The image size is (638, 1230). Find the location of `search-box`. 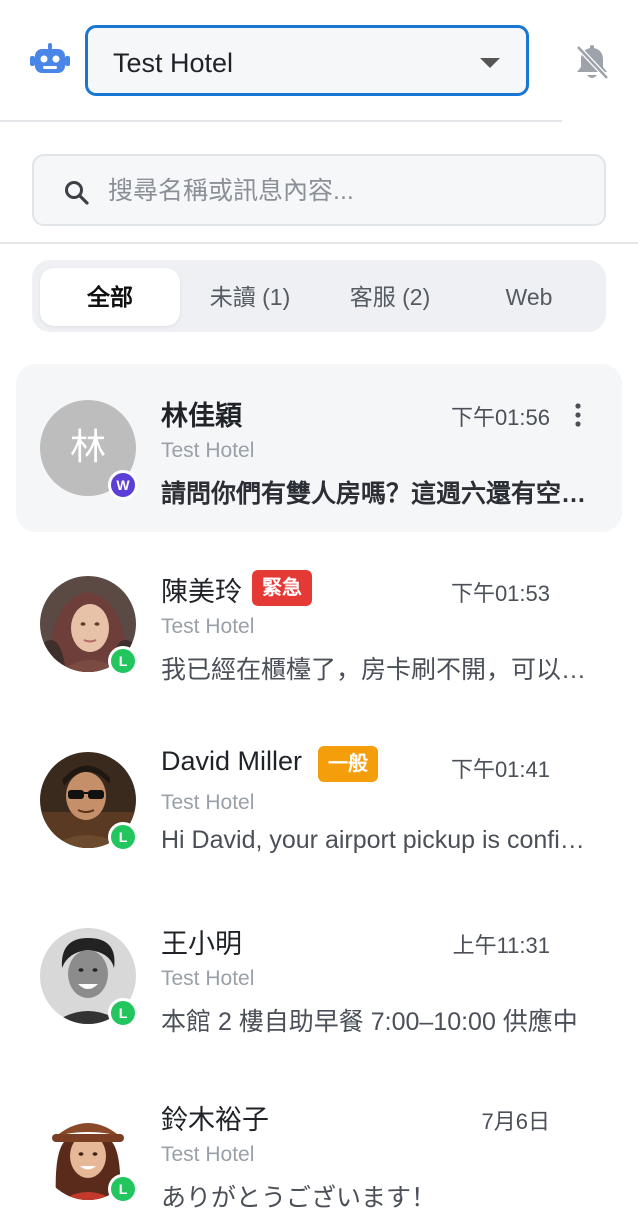

search-box is located at coordinates (319, 190).